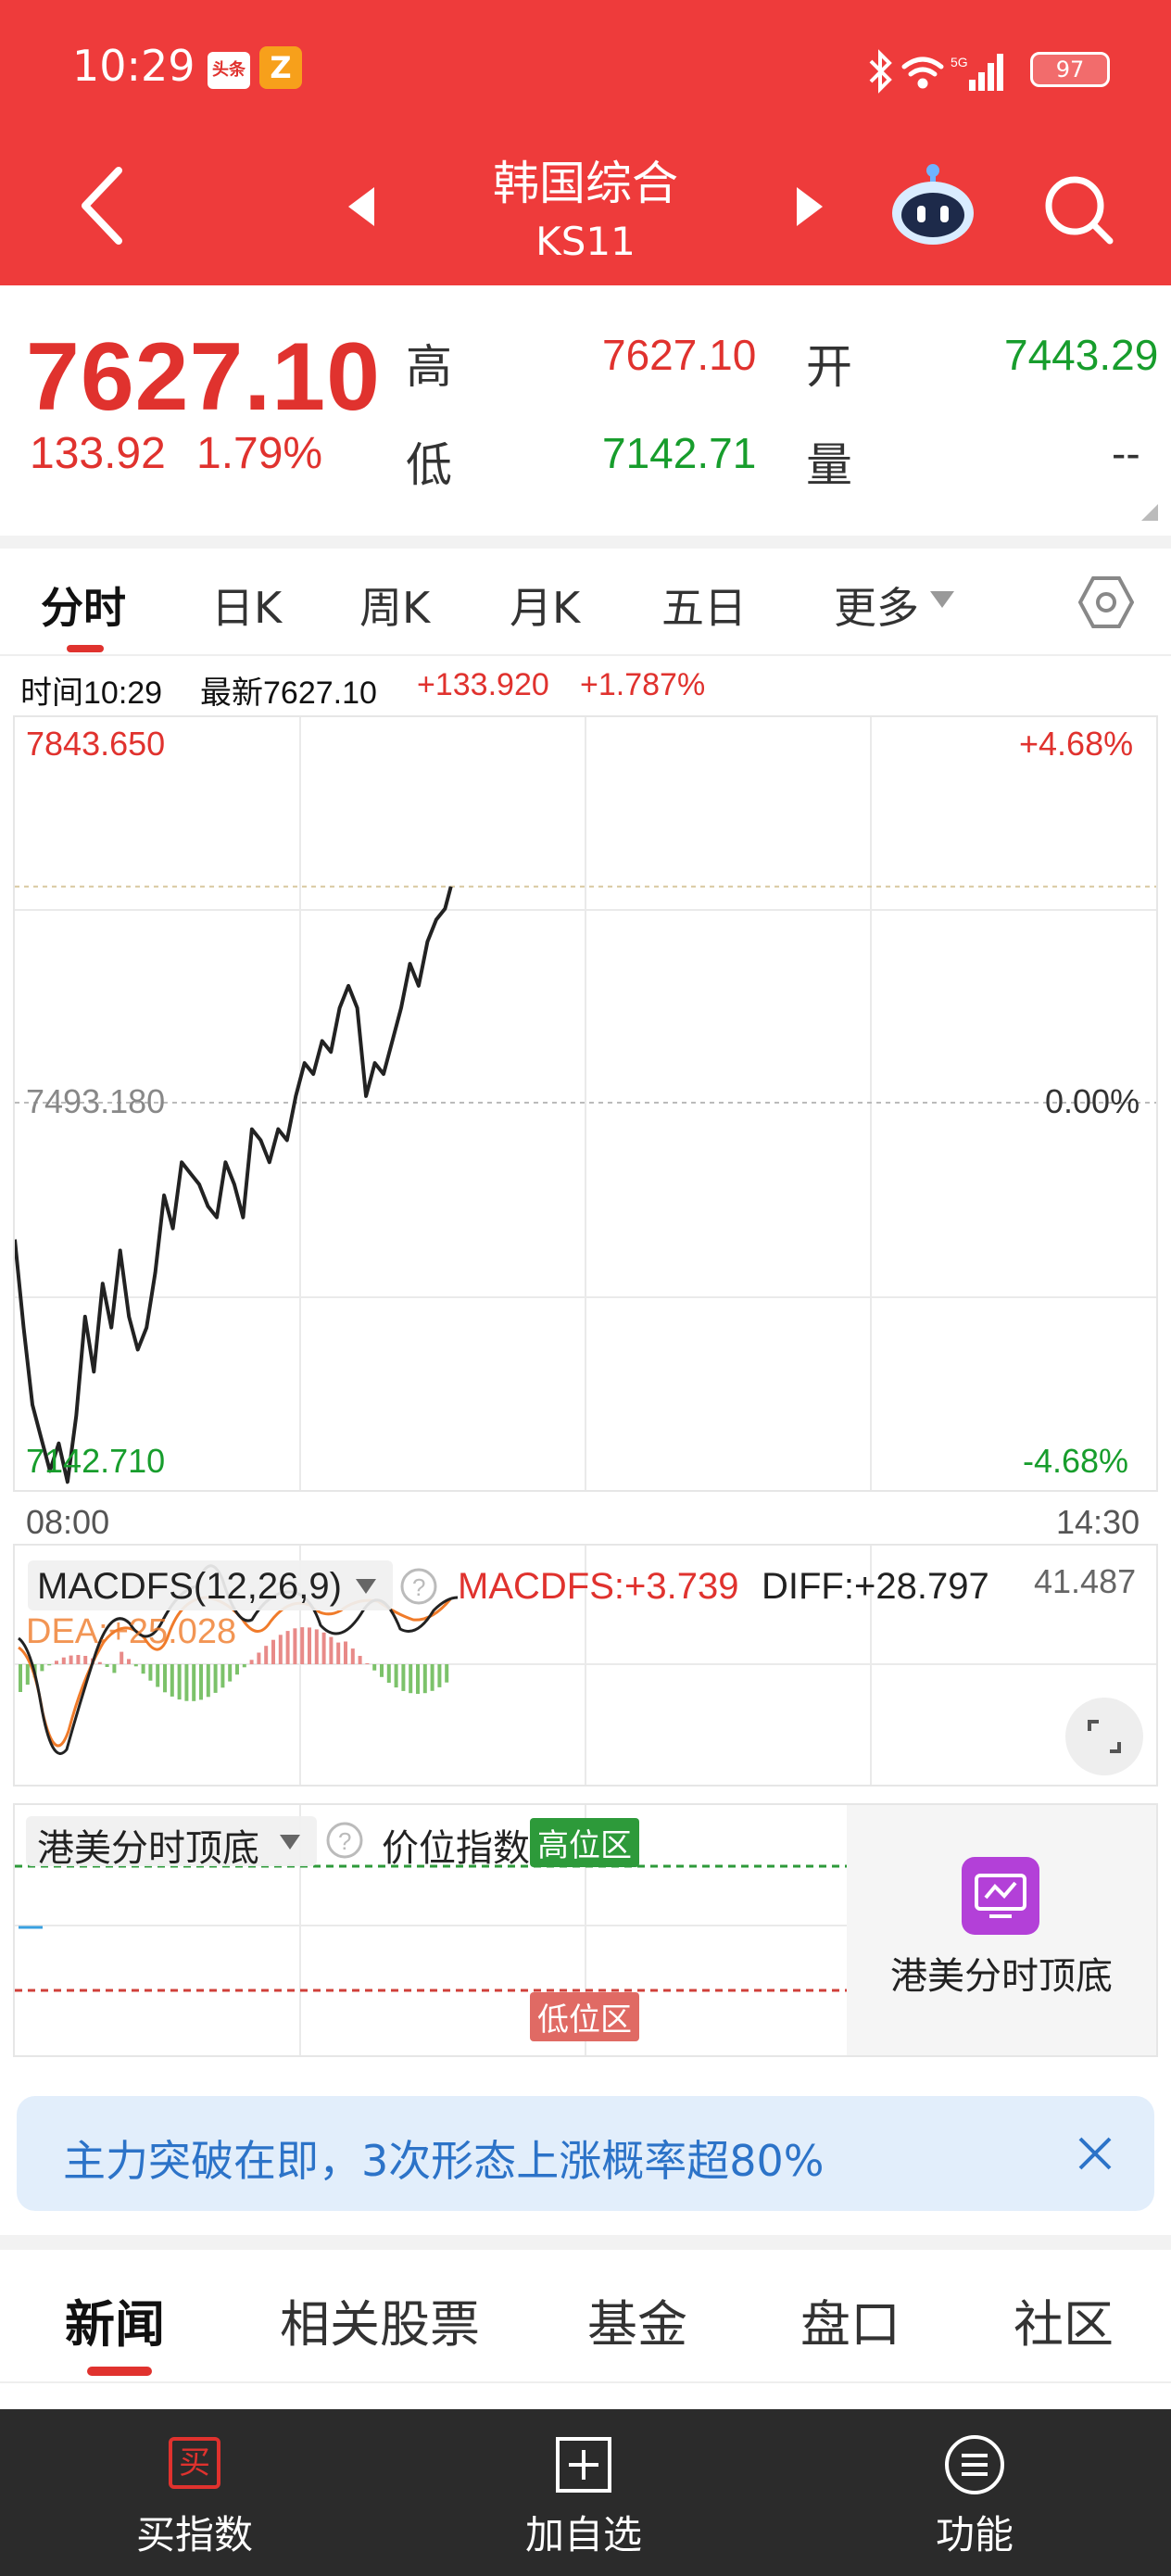  I want to click on volume-value: --, so click(1126, 453).